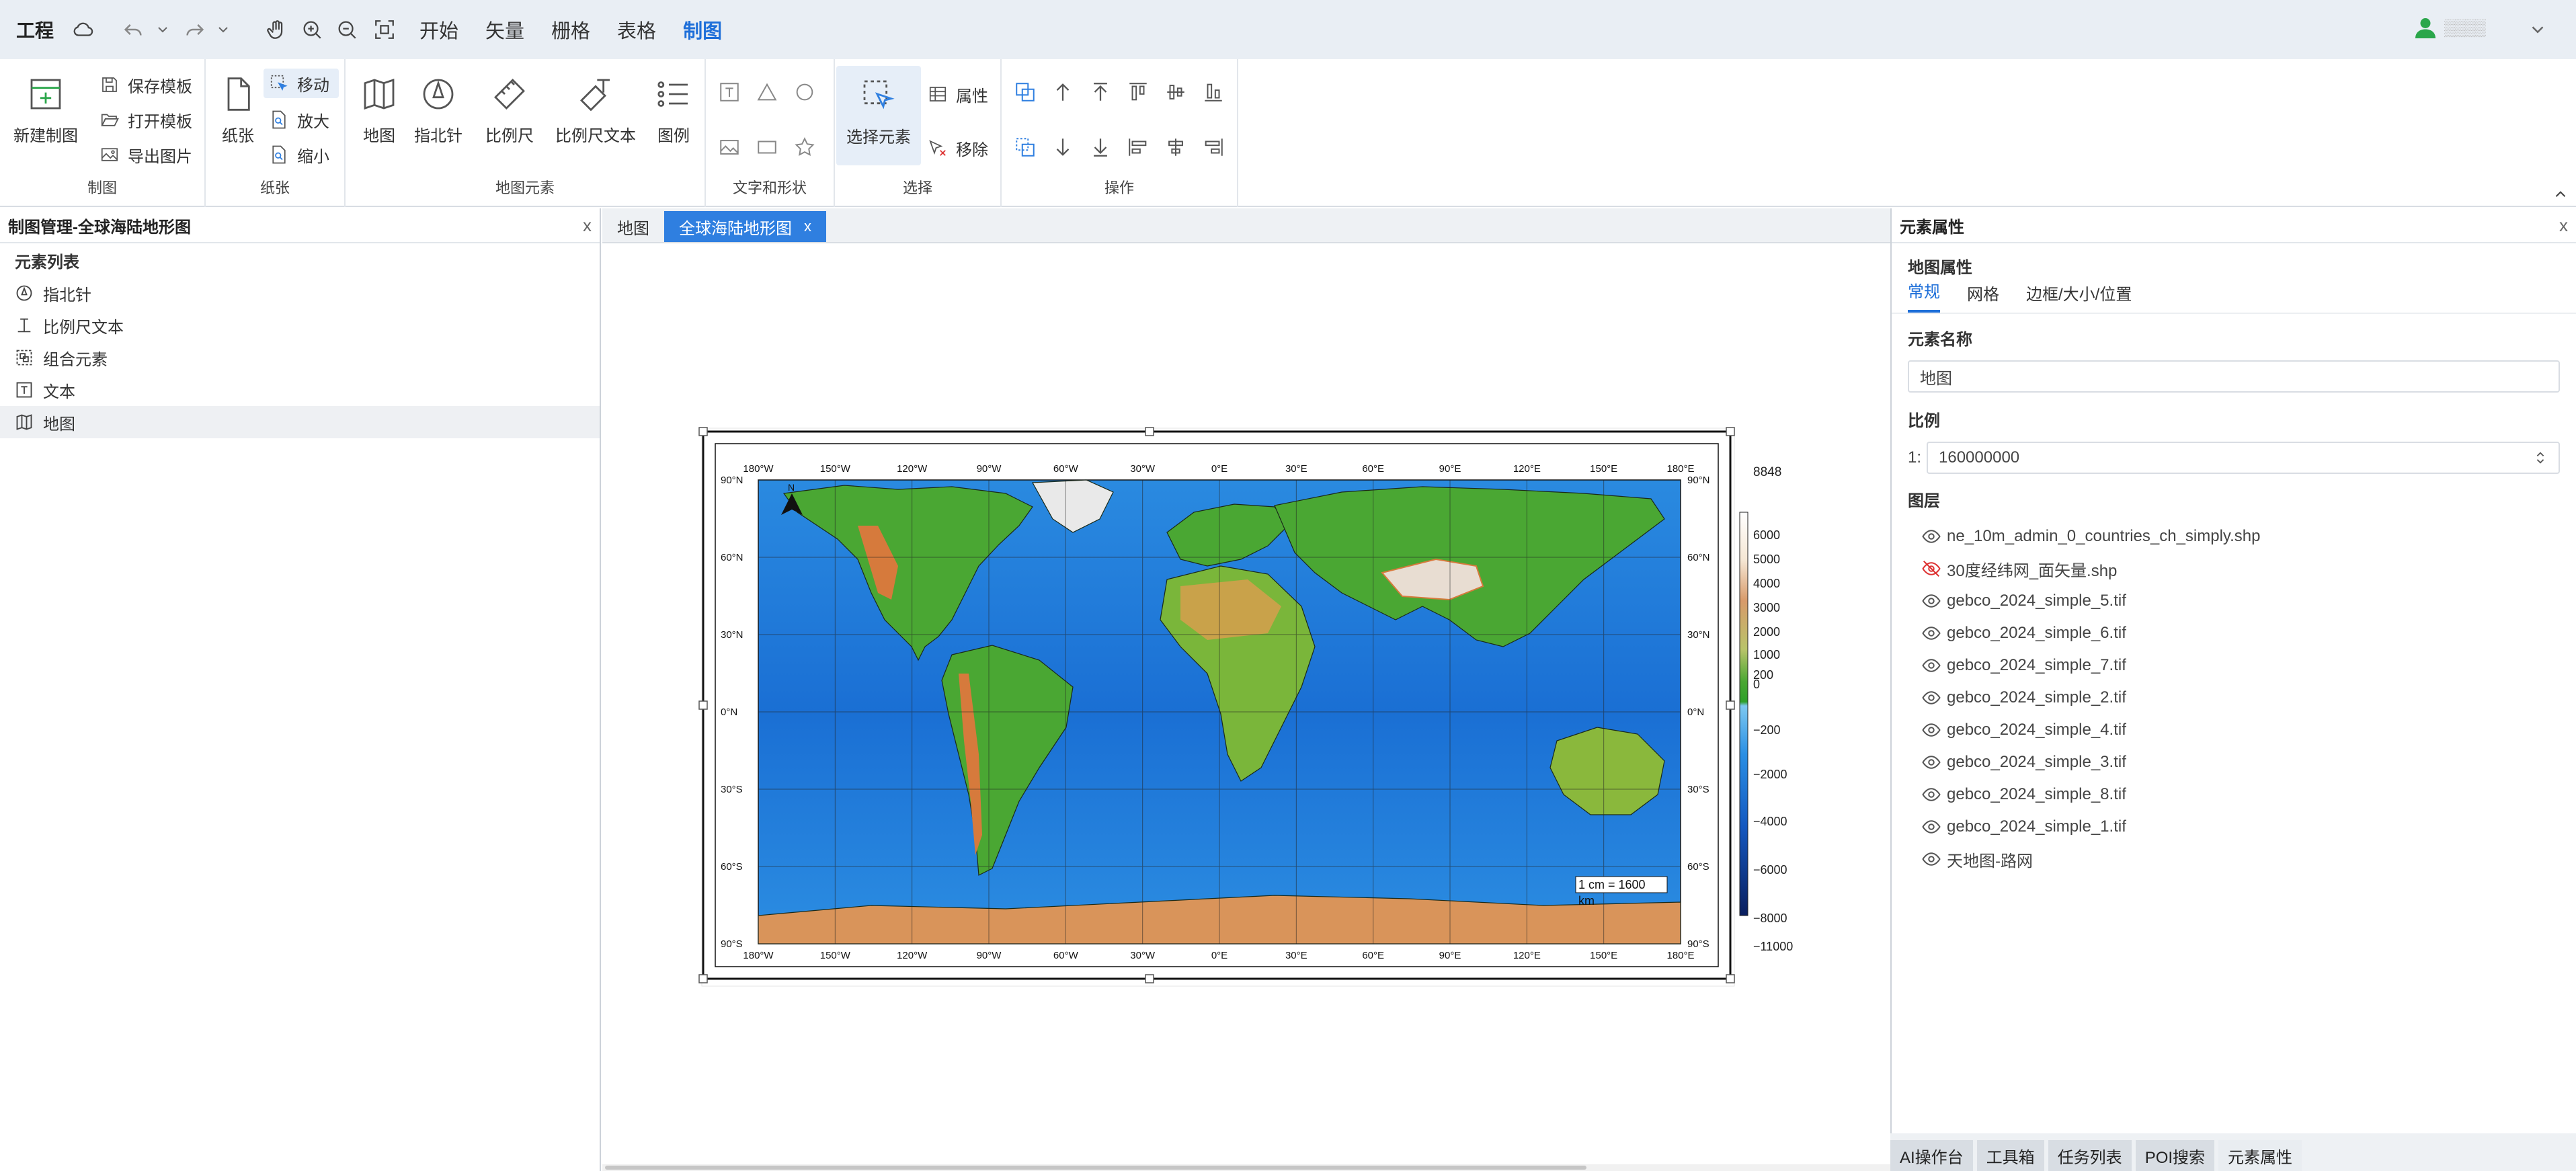 The height and width of the screenshot is (1171, 2576). I want to click on user-avatar-icon, so click(2425, 28).